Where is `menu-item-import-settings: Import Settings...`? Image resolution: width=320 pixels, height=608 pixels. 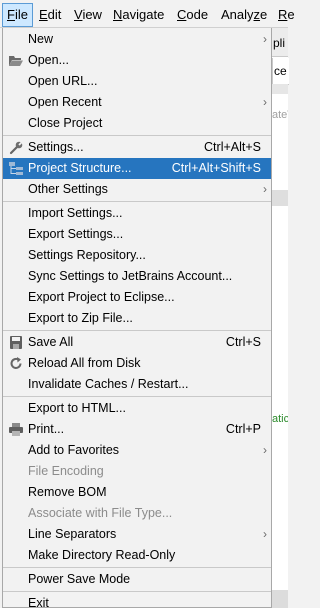
menu-item-import-settings: Import Settings... is located at coordinates (137, 213).